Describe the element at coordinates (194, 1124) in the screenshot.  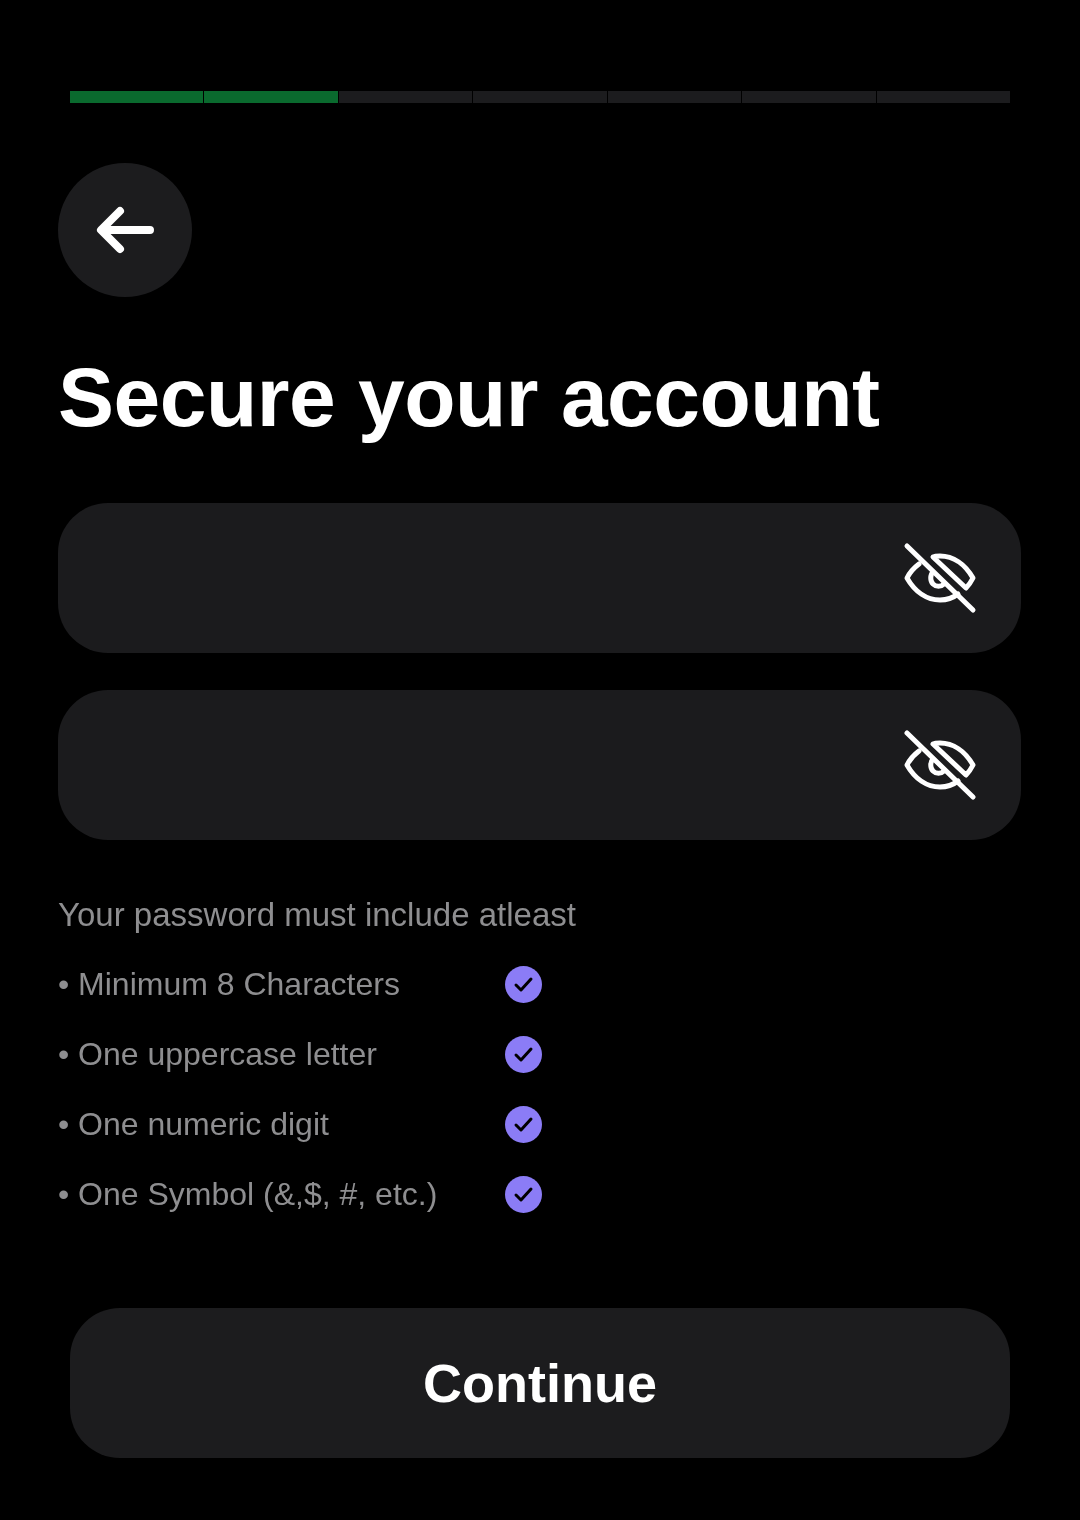
I see `requirement-text: • One numeric digit` at that location.